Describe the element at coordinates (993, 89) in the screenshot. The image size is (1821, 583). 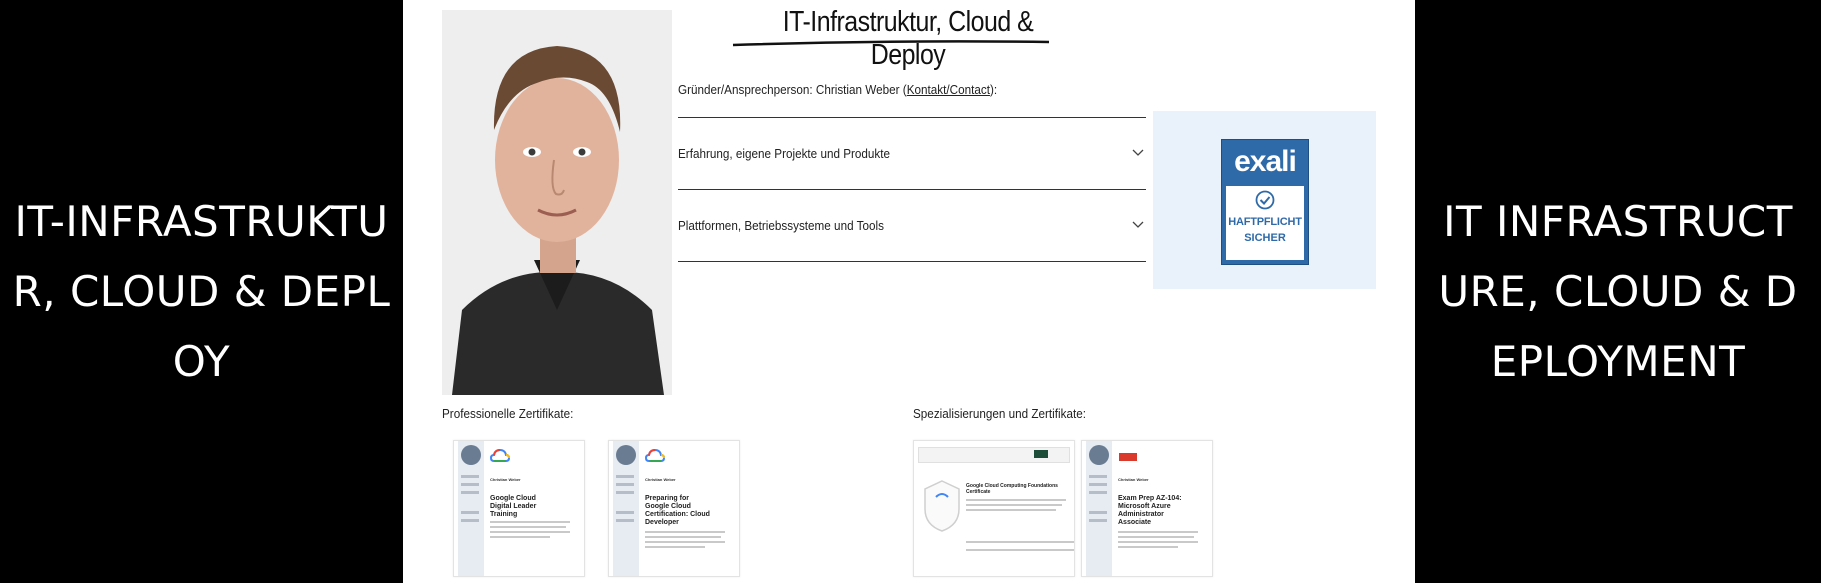
I see `contact-suffix: ):` at that location.